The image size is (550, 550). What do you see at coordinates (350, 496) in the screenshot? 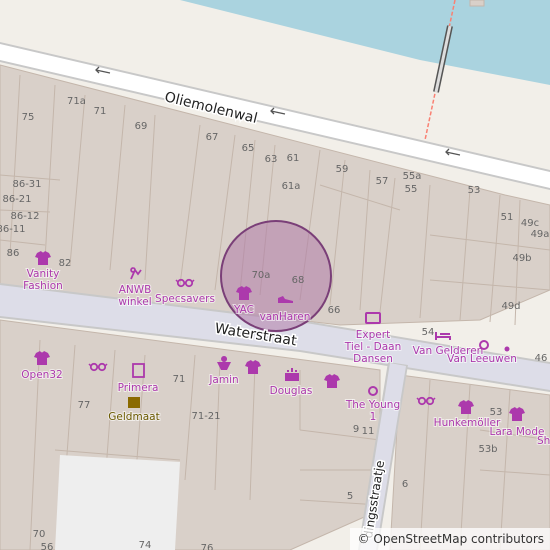
I see `housenumber: 5` at bounding box center [350, 496].